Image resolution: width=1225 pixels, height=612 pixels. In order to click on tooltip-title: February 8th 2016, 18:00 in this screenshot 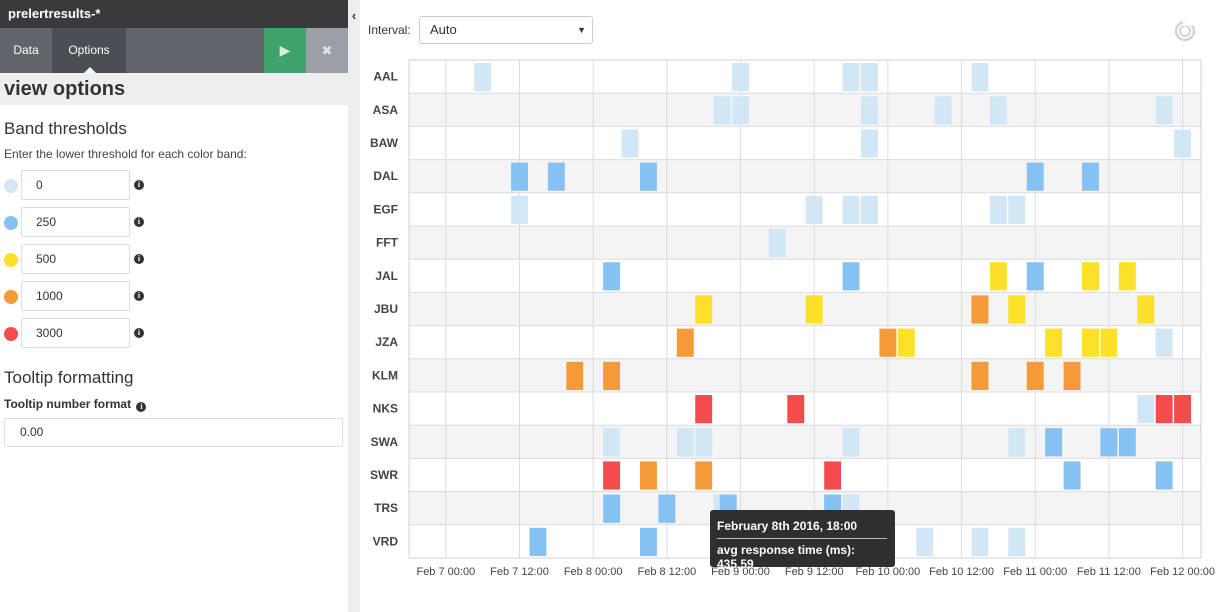, I will do `click(787, 526)`.